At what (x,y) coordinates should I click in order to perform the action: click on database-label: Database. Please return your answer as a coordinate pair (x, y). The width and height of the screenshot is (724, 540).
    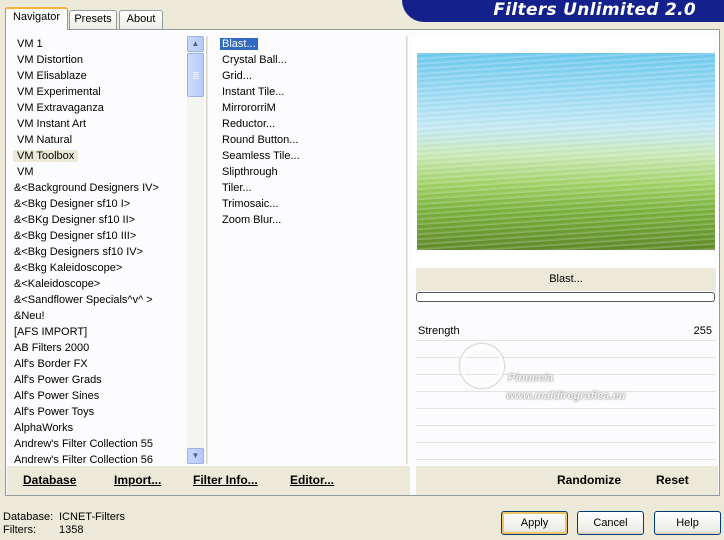
    Looking at the image, I should click on (50, 480).